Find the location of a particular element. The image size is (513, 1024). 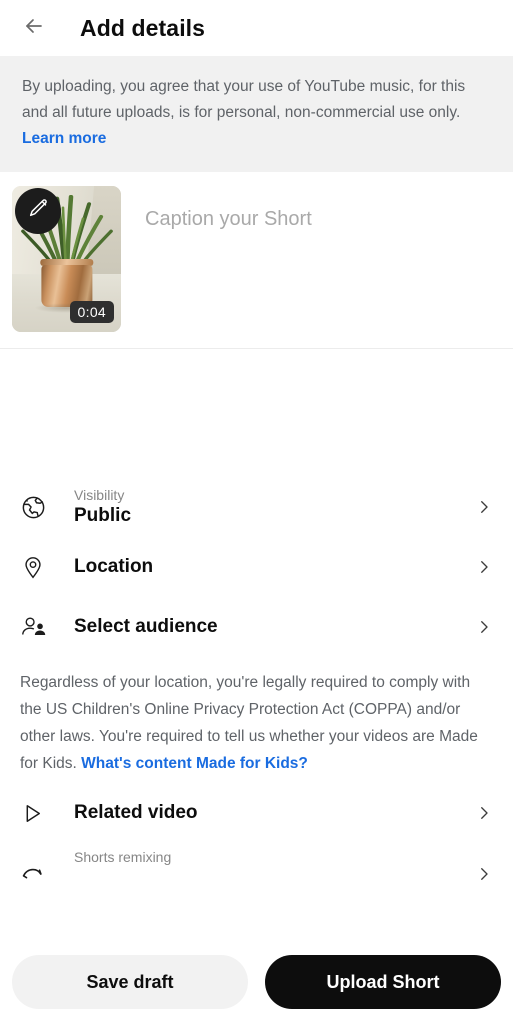

caption-input: Caption your Short is located at coordinates (228, 270).